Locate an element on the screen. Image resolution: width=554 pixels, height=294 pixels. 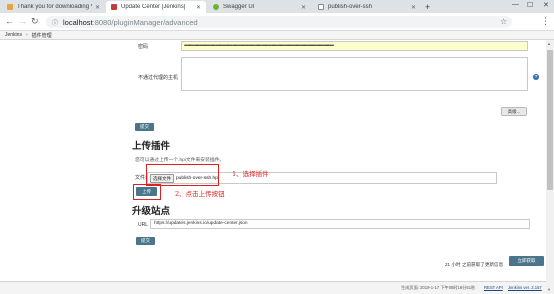
annotation-click-upload: 2、点击上传按钮 is located at coordinates (200, 194).